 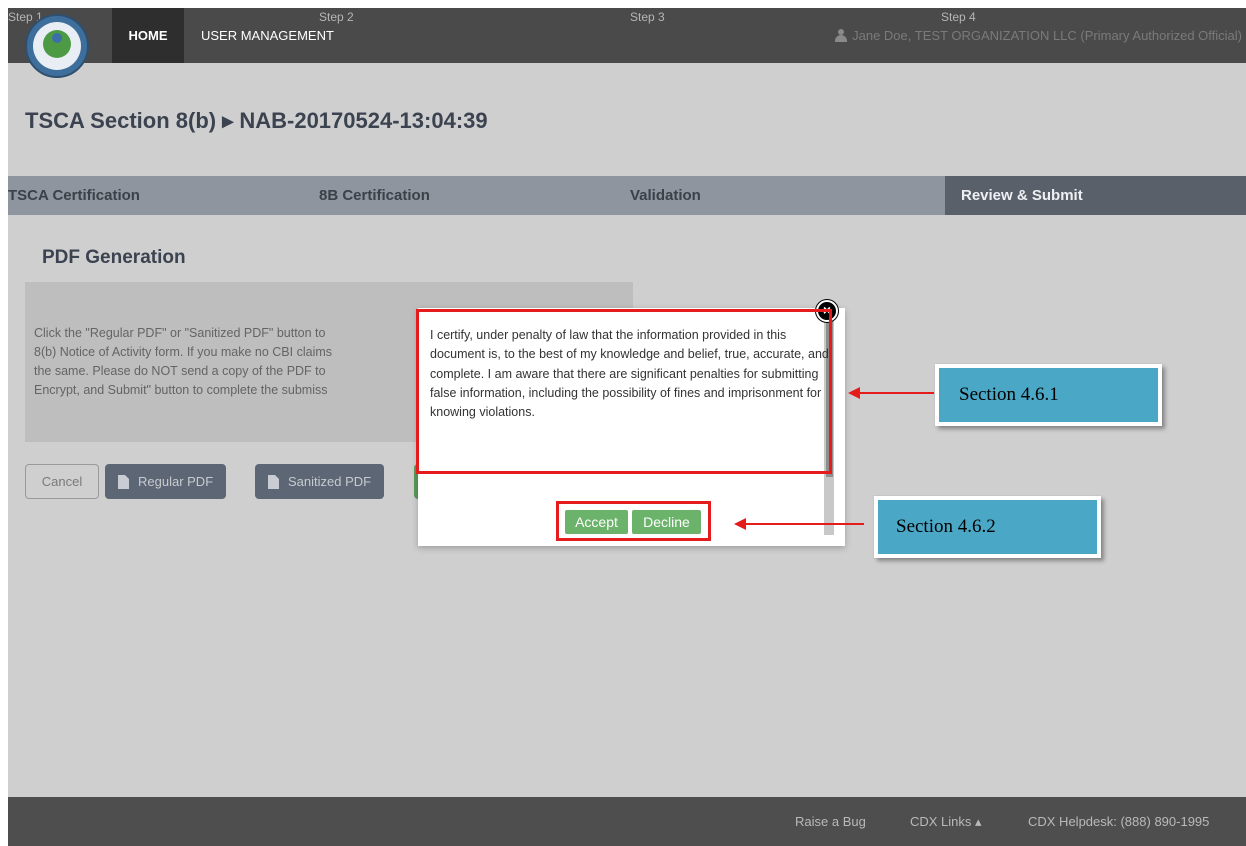 What do you see at coordinates (841, 35) in the screenshot?
I see `user-icon` at bounding box center [841, 35].